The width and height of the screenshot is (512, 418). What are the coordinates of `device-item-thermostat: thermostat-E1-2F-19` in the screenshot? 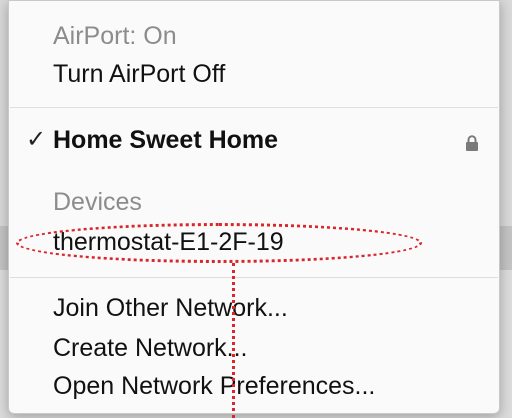 It's located at (168, 242).